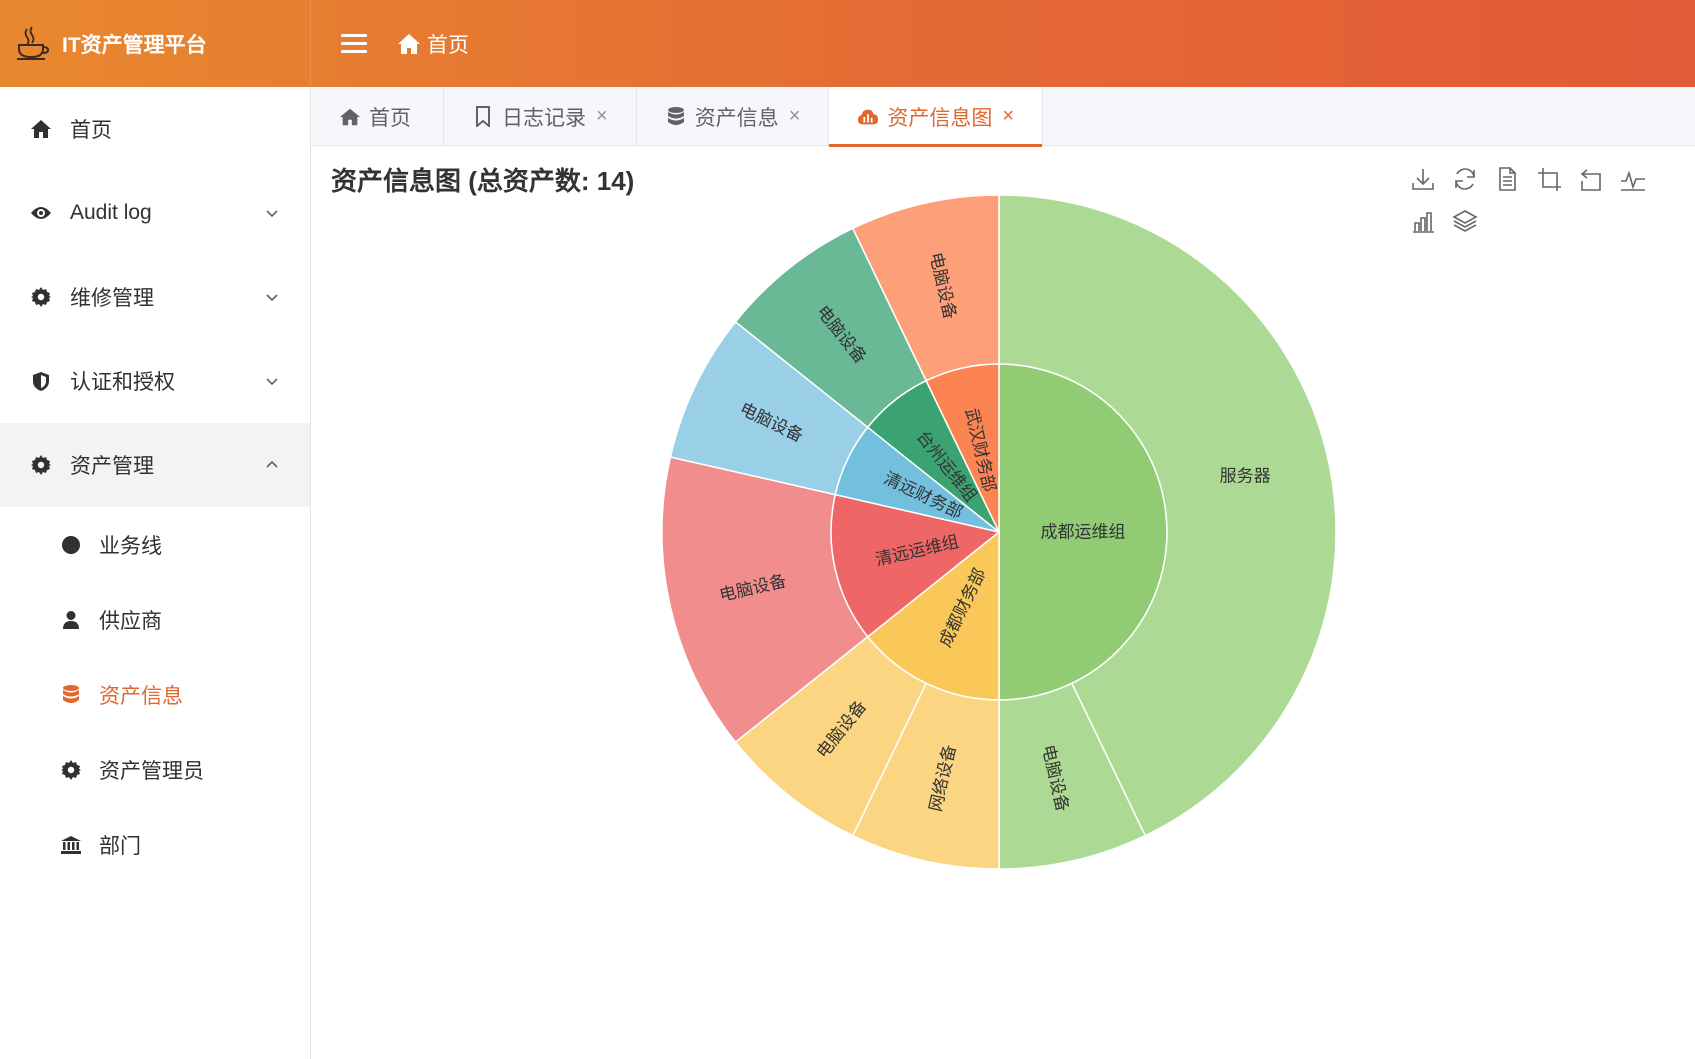 This screenshot has height=1059, width=1695. Describe the element at coordinates (111, 212) in the screenshot. I see `sidebar-item-label: Audit log` at that location.